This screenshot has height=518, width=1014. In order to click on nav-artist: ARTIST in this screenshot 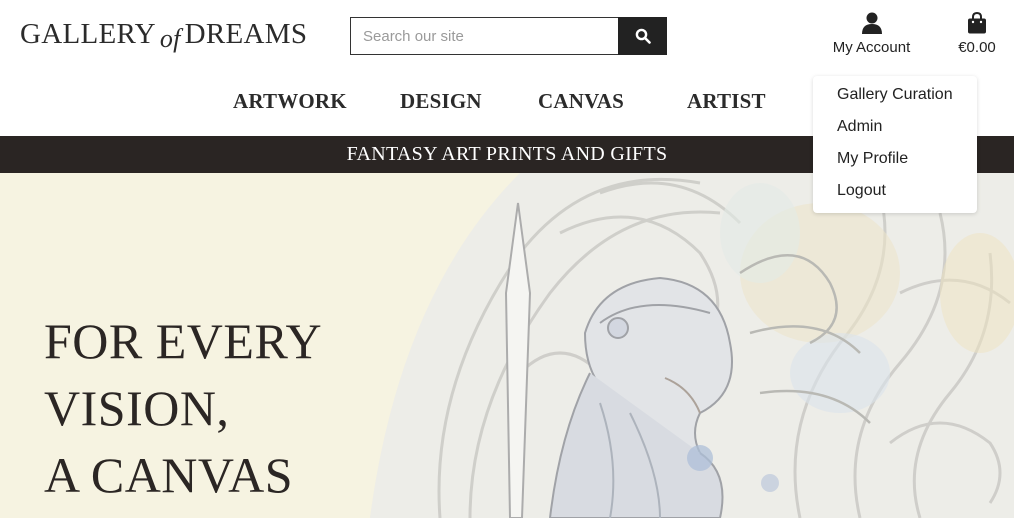, I will do `click(726, 101)`.